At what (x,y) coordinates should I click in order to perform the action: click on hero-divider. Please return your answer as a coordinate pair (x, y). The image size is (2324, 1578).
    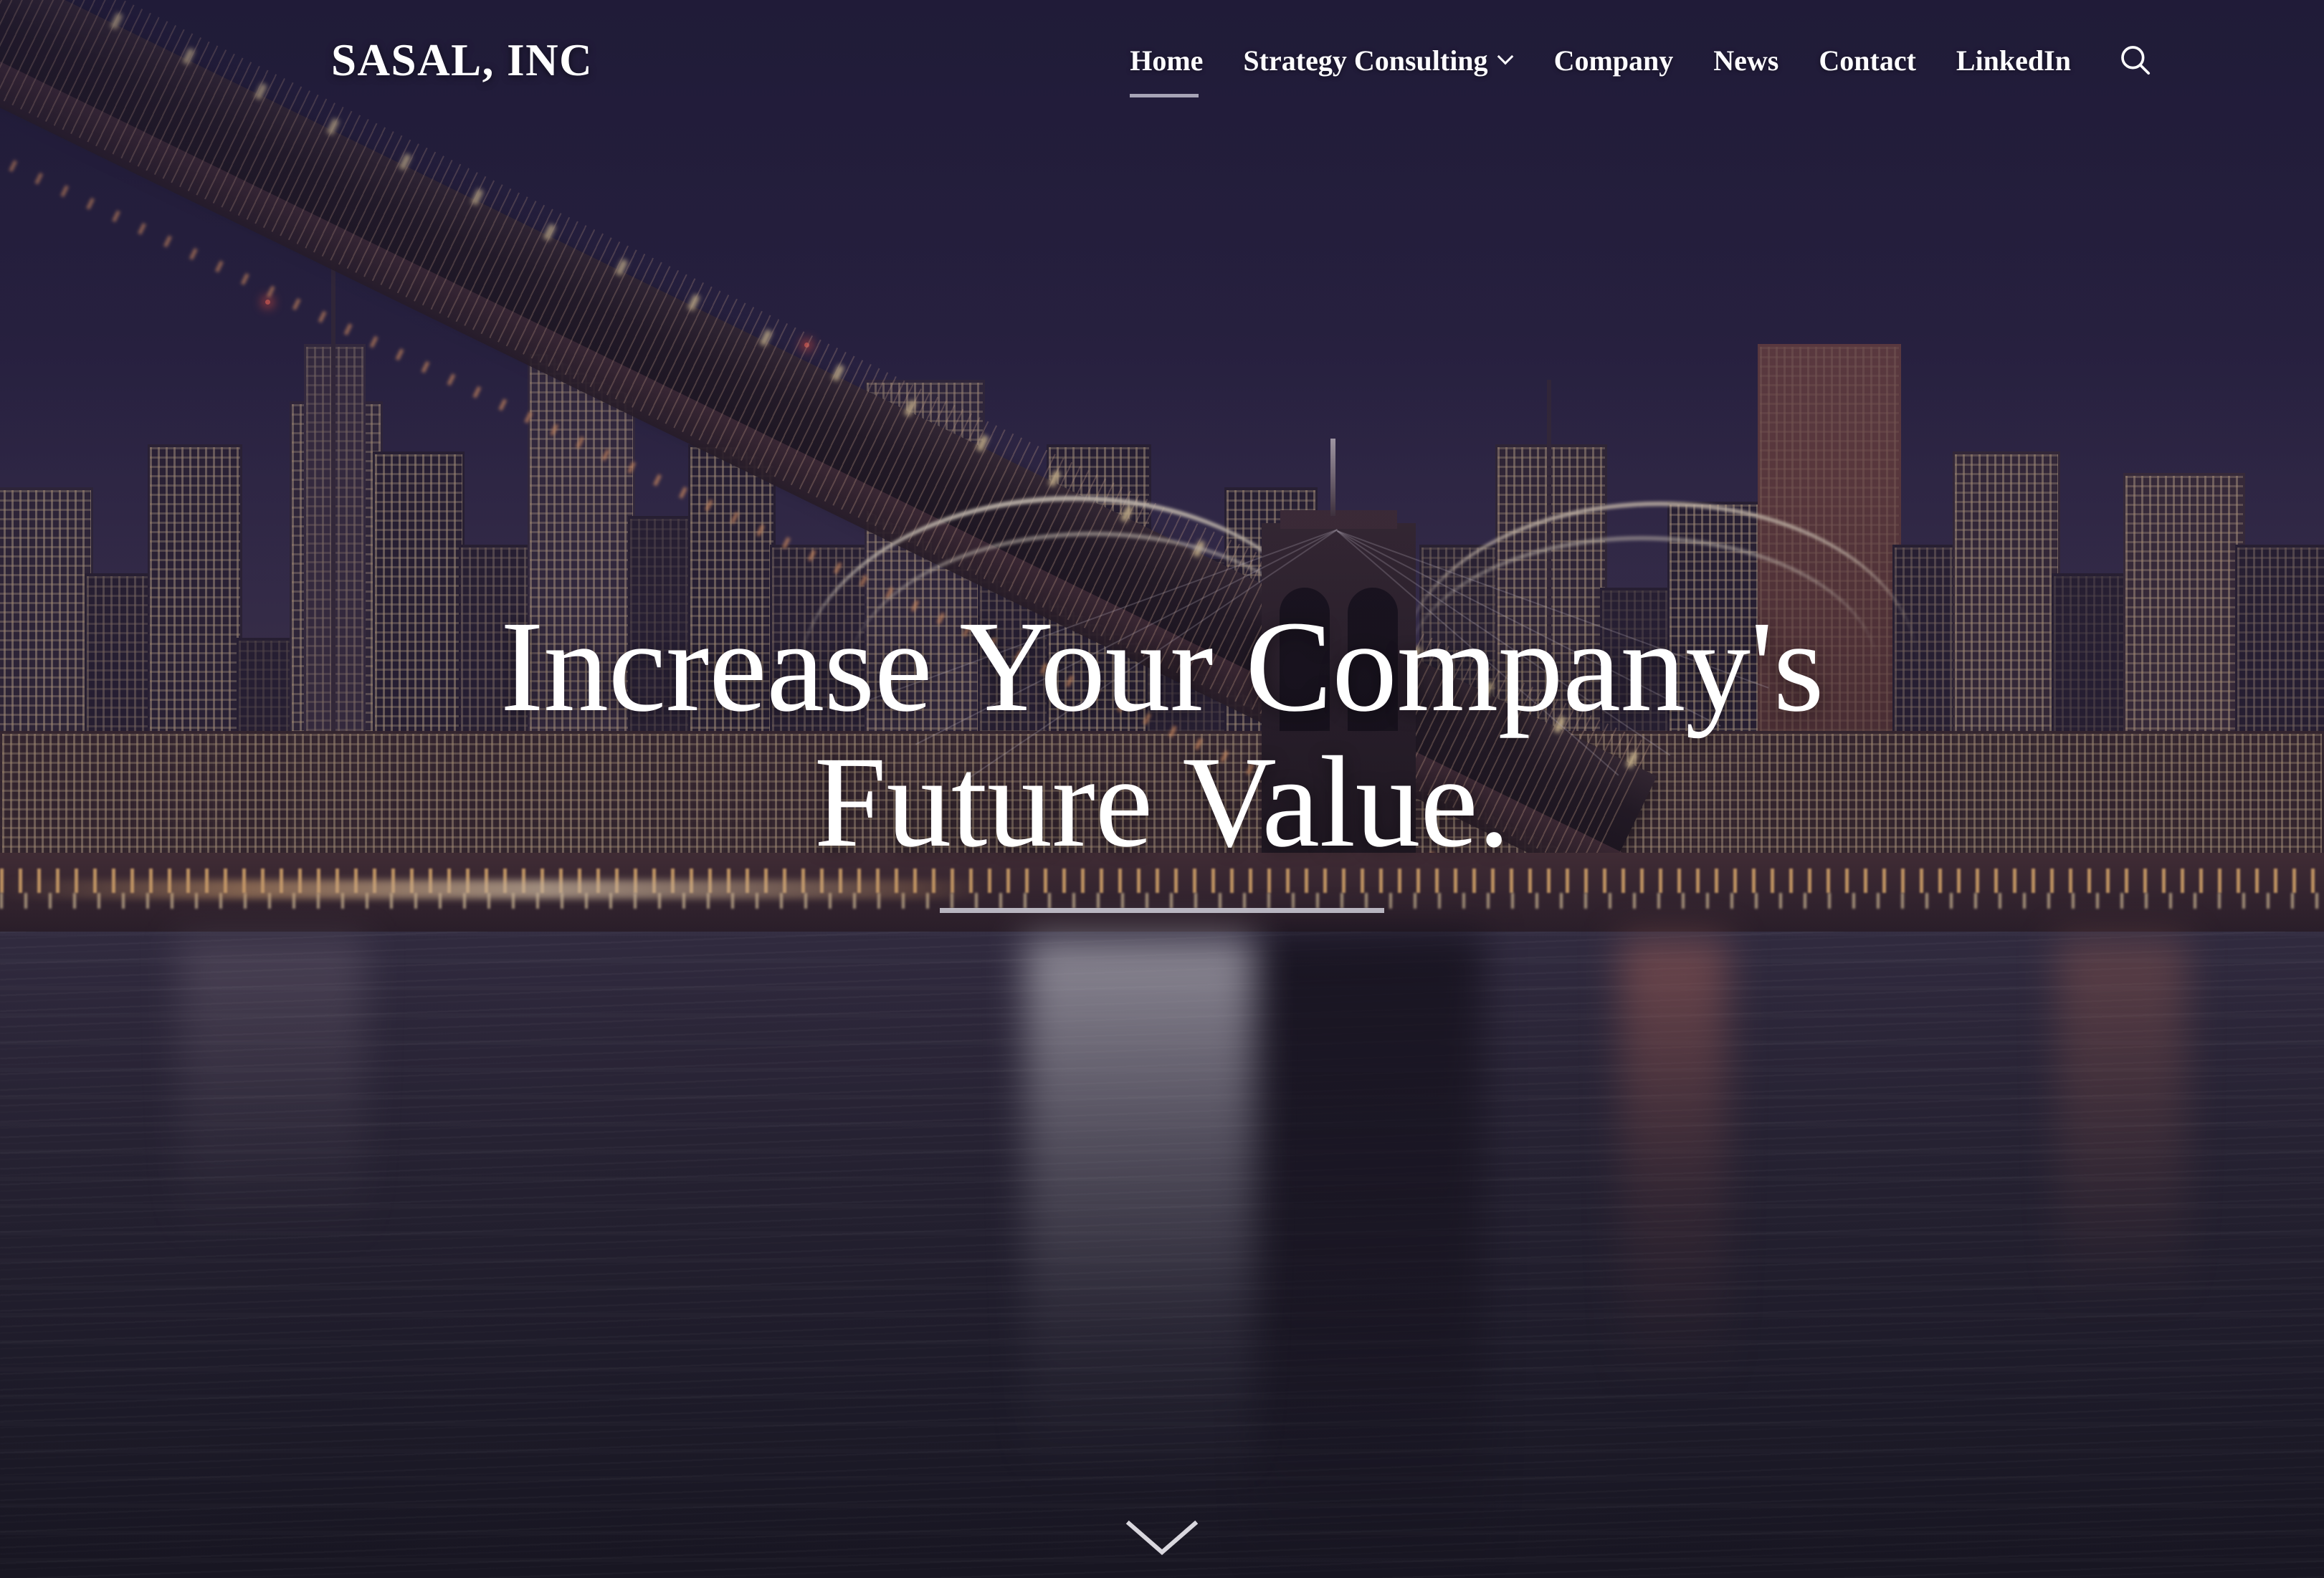
    Looking at the image, I should click on (1162, 910).